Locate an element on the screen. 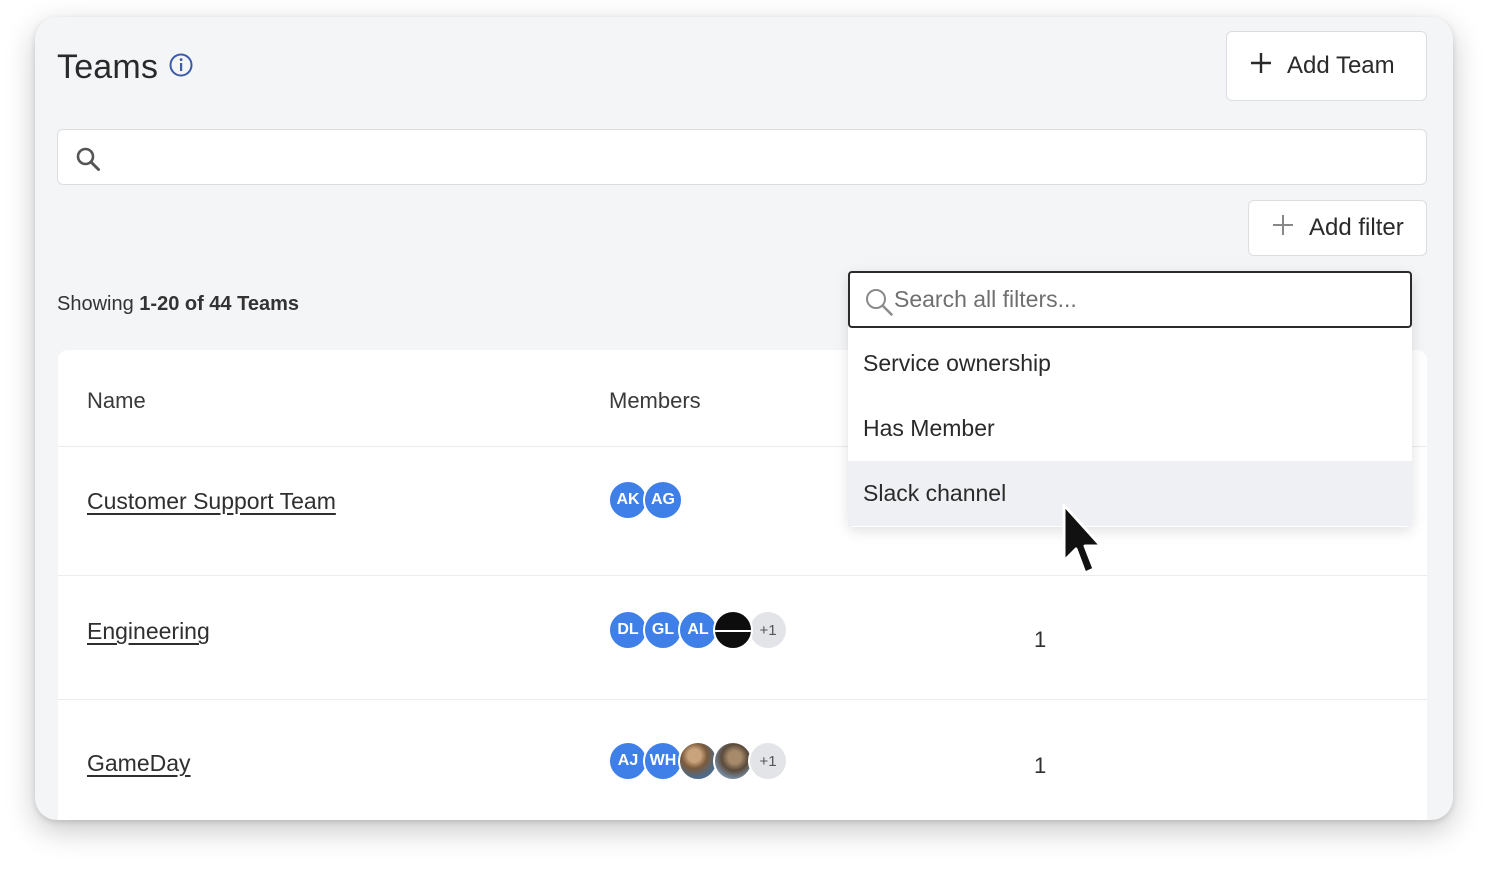 The width and height of the screenshot is (1486, 870). filter-option-slack-channel: Slack channel is located at coordinates (1130, 493).